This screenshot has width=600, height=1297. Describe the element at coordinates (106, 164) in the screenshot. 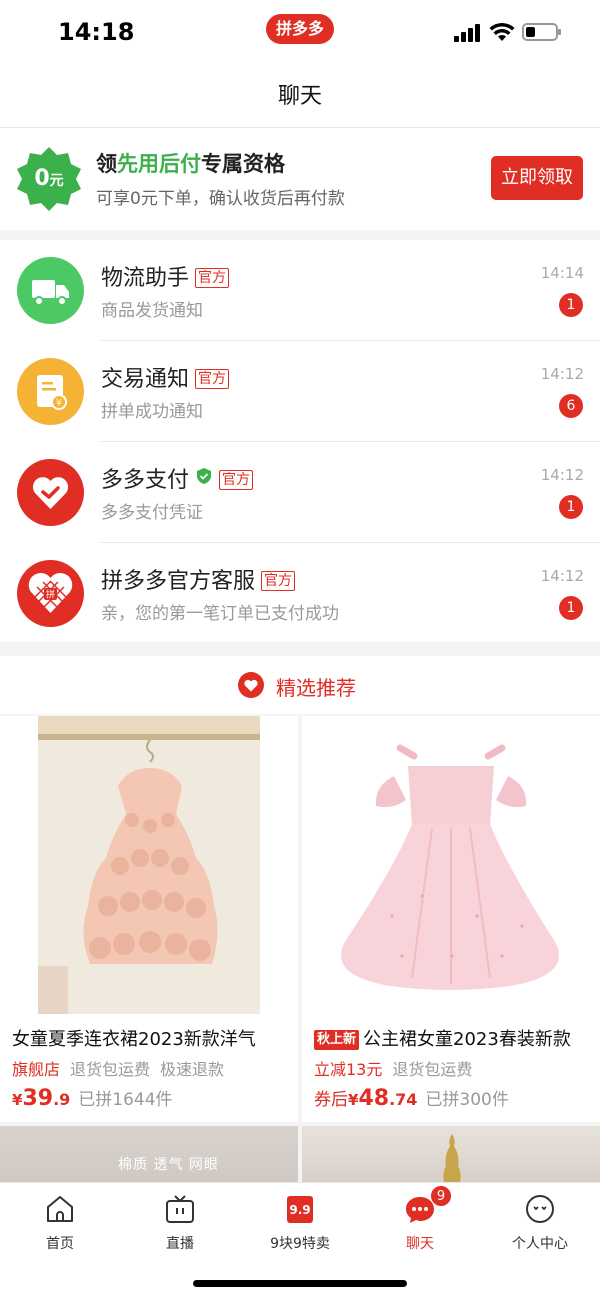

I see `promo-title-prefix: 领` at that location.